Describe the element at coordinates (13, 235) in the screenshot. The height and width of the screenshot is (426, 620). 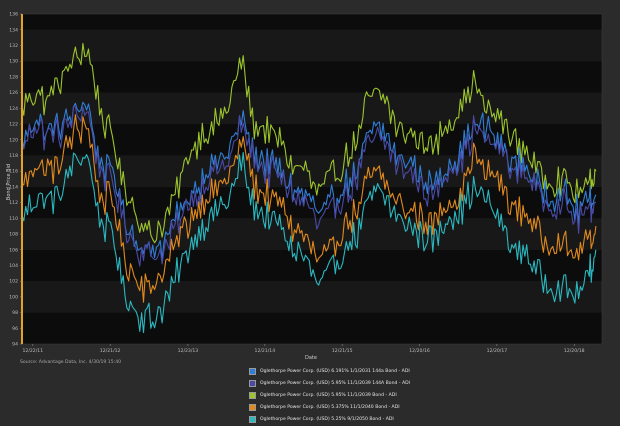
I see `y-tick-label: 108` at that location.